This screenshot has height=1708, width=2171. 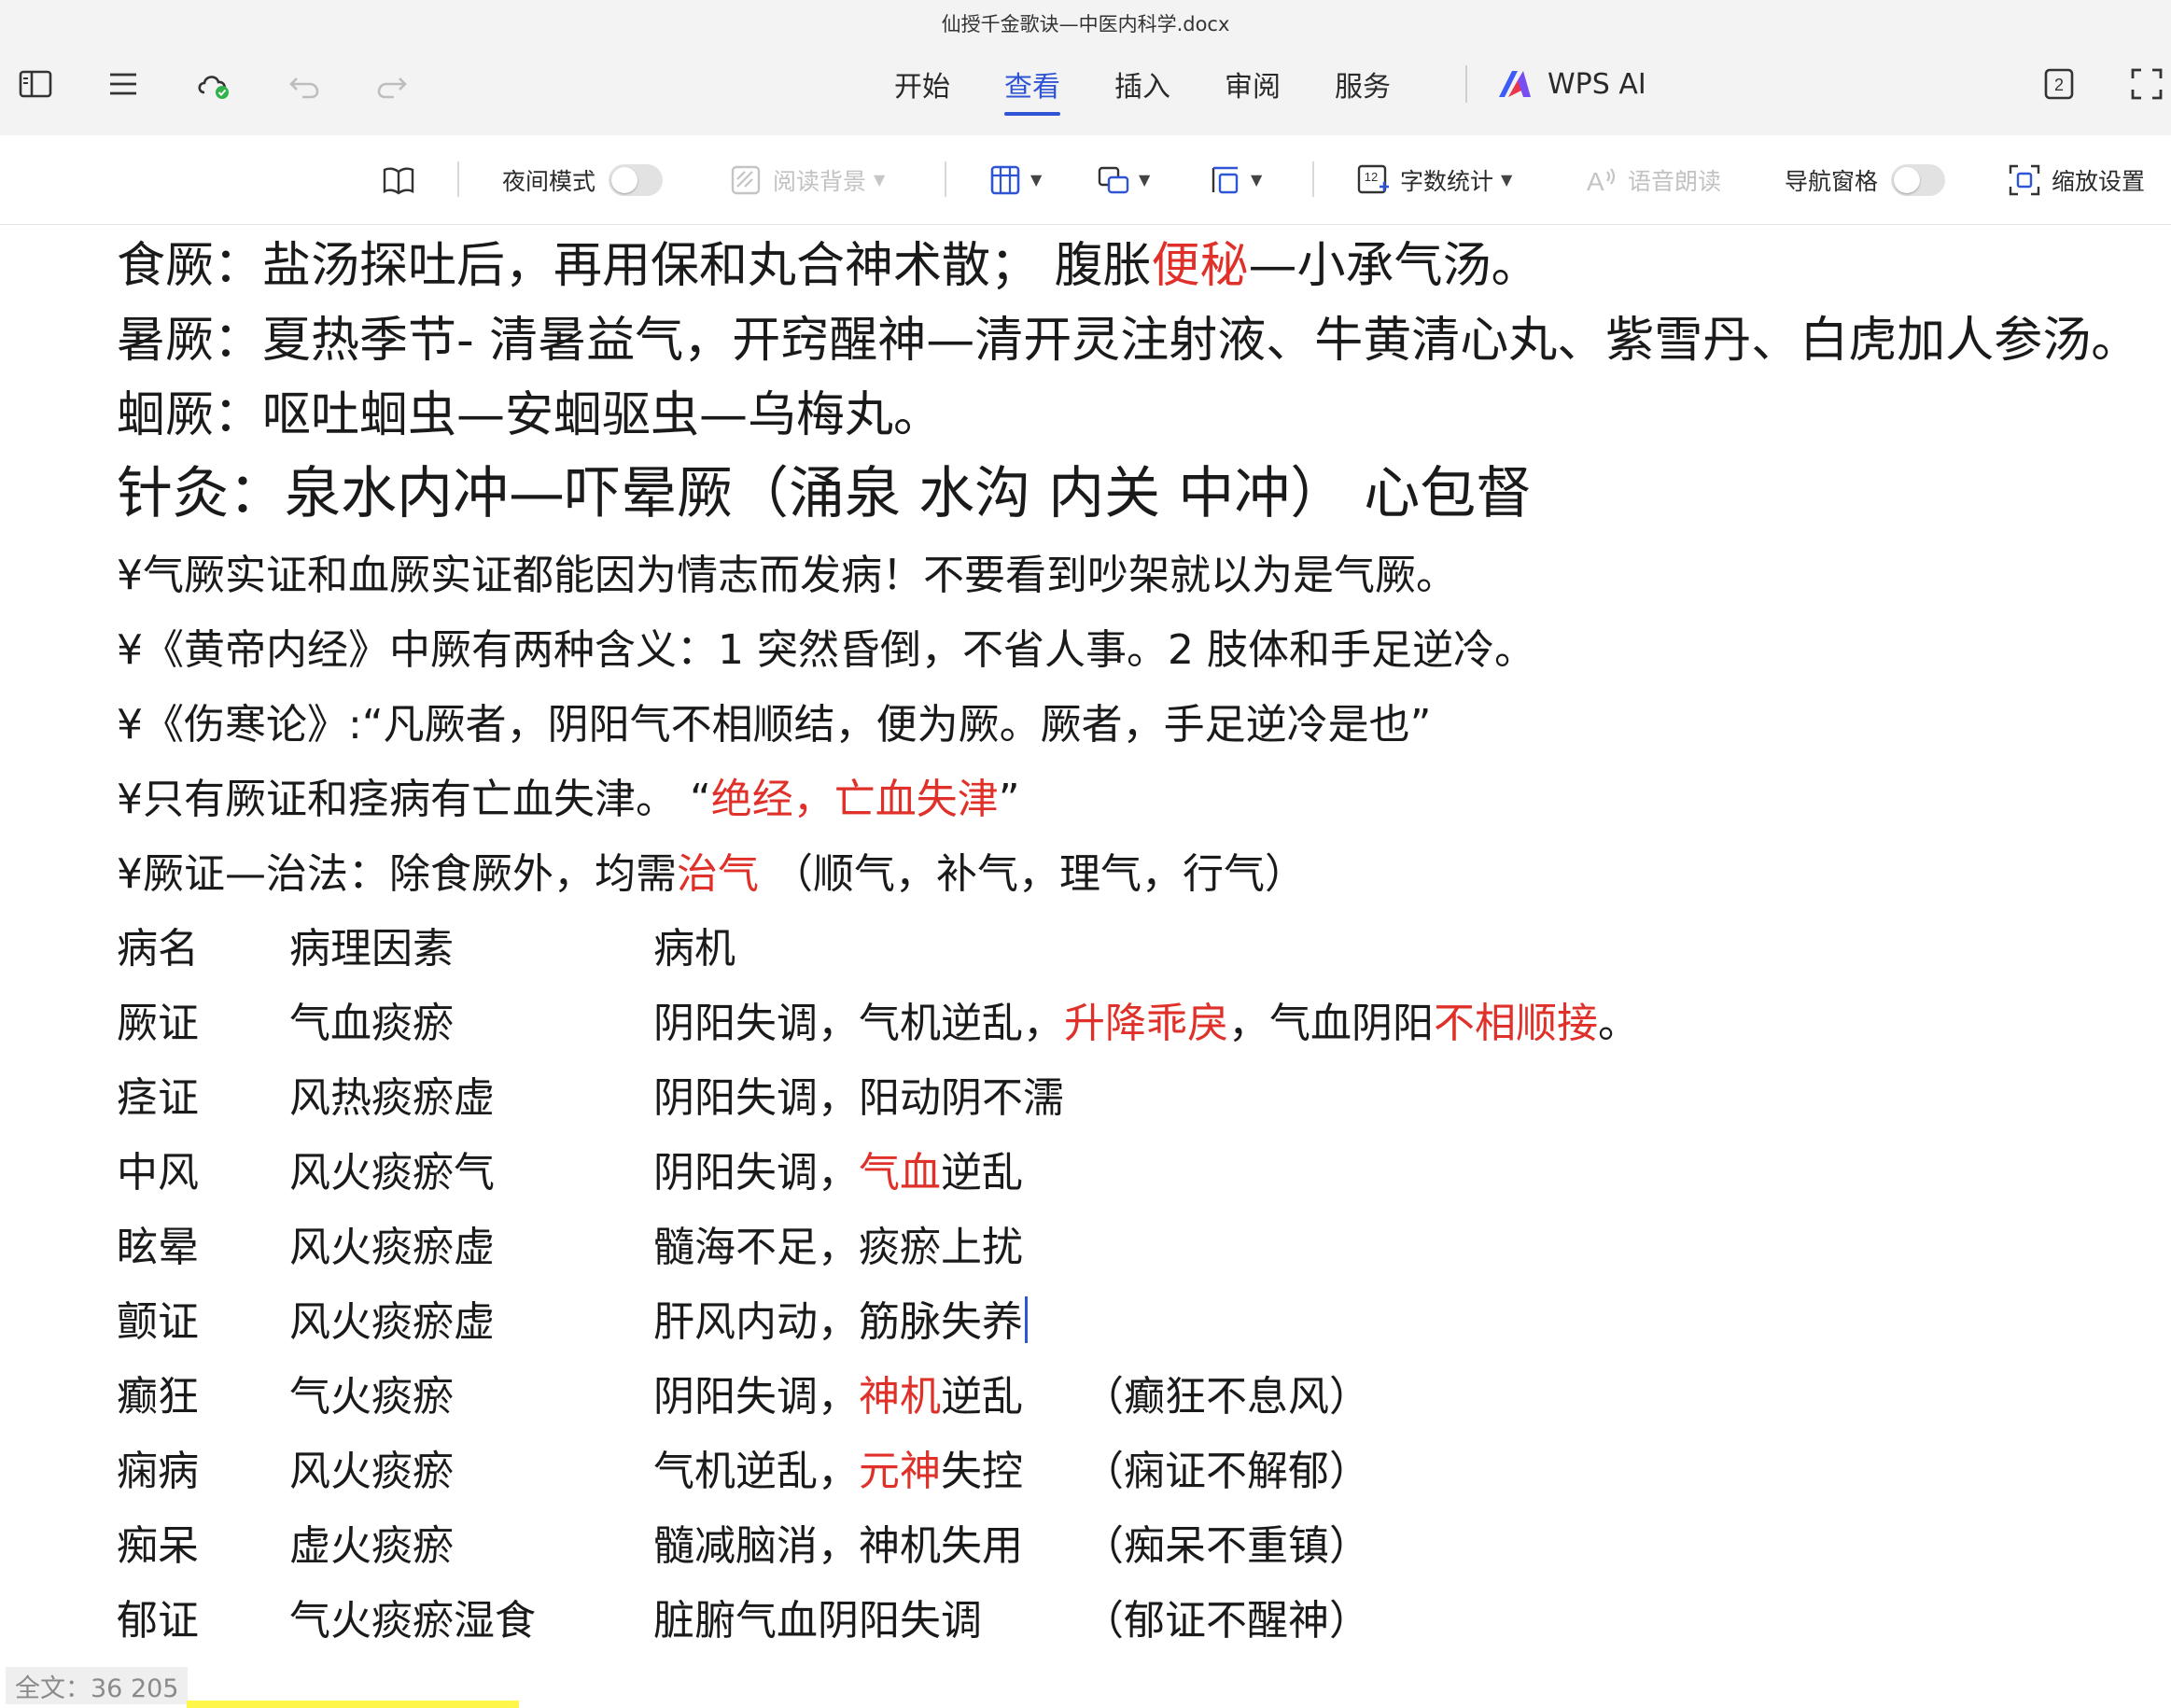 I want to click on pathogenic-factor: 虚火痰瘀, so click(x=371, y=1546).